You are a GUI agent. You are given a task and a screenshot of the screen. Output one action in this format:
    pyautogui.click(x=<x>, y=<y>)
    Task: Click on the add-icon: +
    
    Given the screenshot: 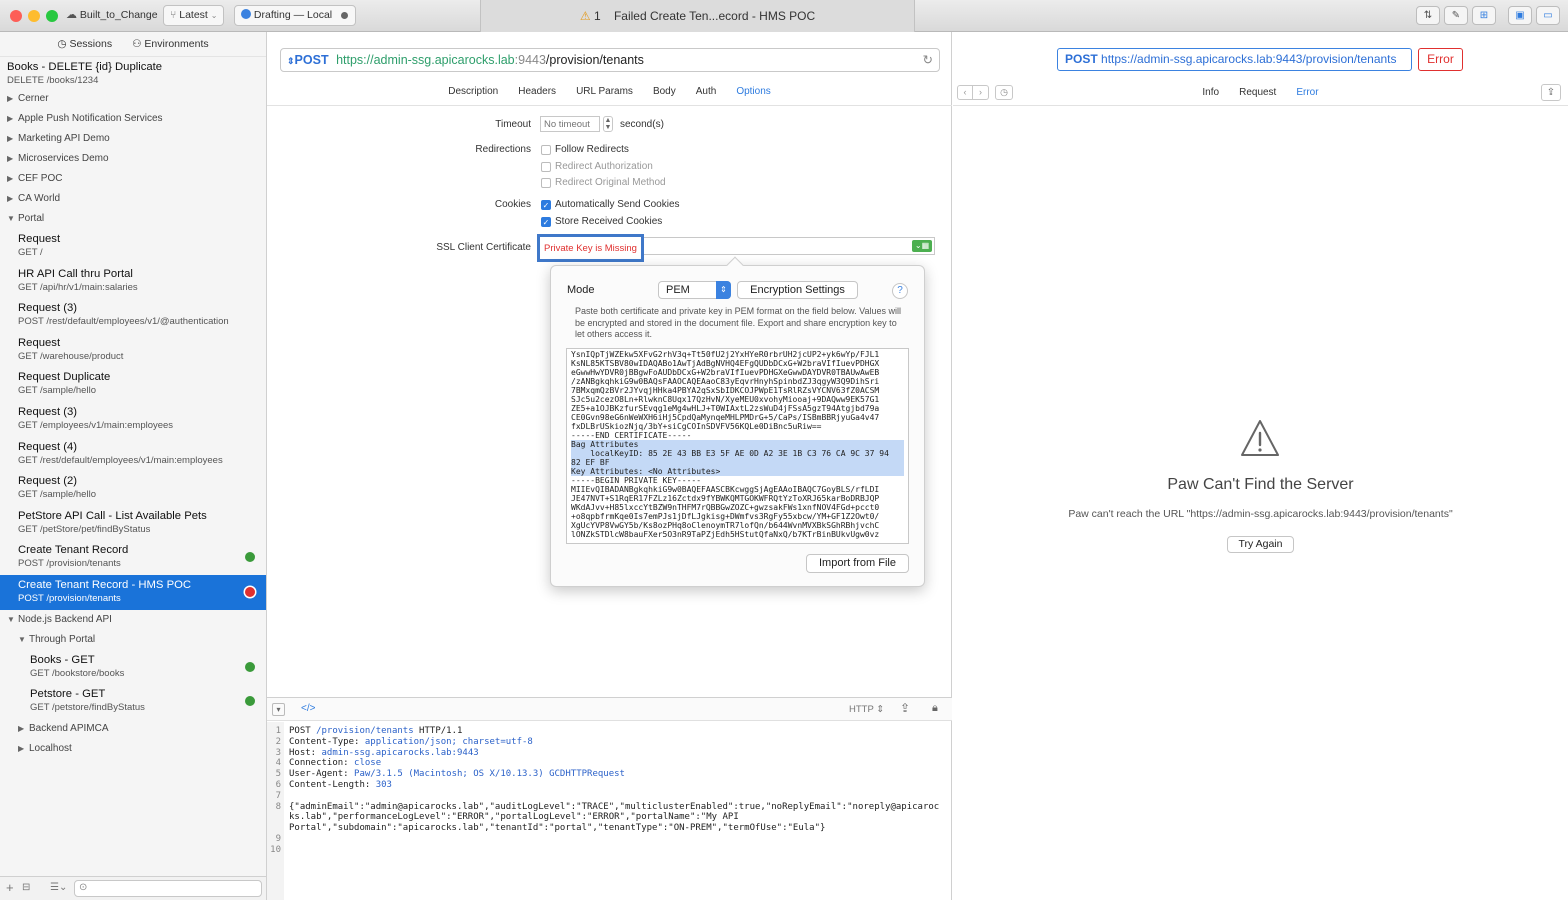 What is the action you would take?
    pyautogui.click(x=10, y=887)
    